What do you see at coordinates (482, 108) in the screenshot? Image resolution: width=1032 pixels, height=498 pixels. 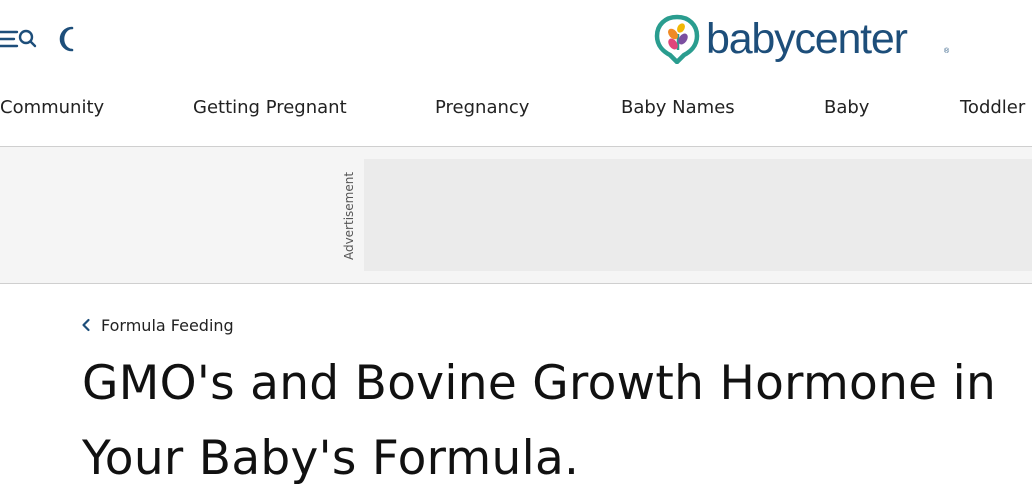 I see `nav-item-pregnancy: Pregnancy` at bounding box center [482, 108].